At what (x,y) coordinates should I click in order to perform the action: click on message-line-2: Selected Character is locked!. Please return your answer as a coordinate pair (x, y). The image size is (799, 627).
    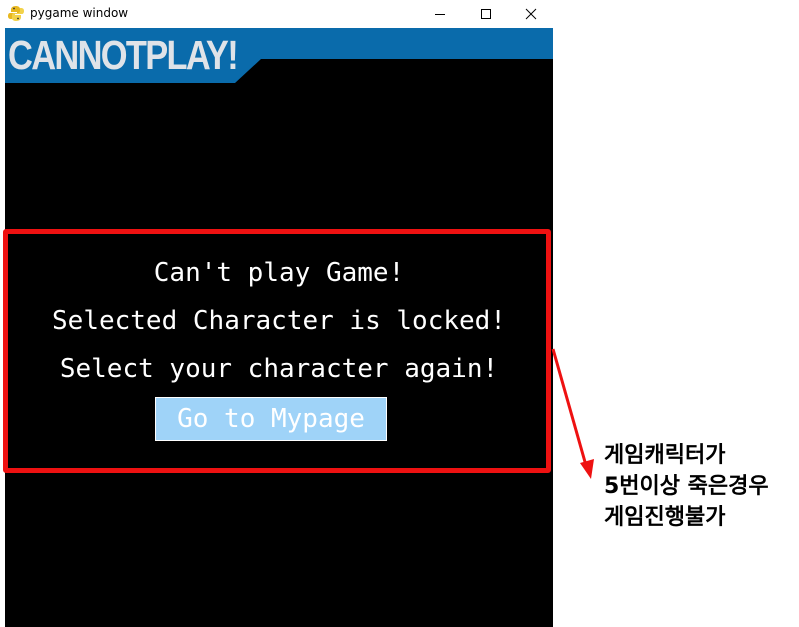
    Looking at the image, I should click on (279, 321).